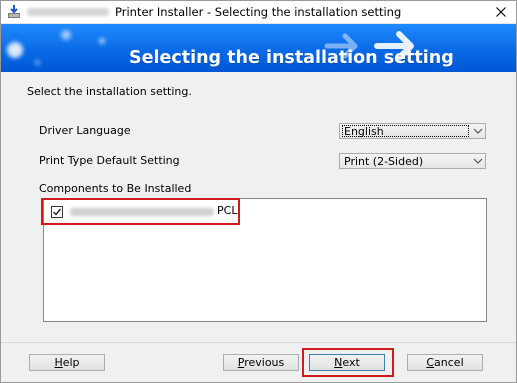 The width and height of the screenshot is (517, 383). What do you see at coordinates (258, 342) in the screenshot?
I see `separator` at bounding box center [258, 342].